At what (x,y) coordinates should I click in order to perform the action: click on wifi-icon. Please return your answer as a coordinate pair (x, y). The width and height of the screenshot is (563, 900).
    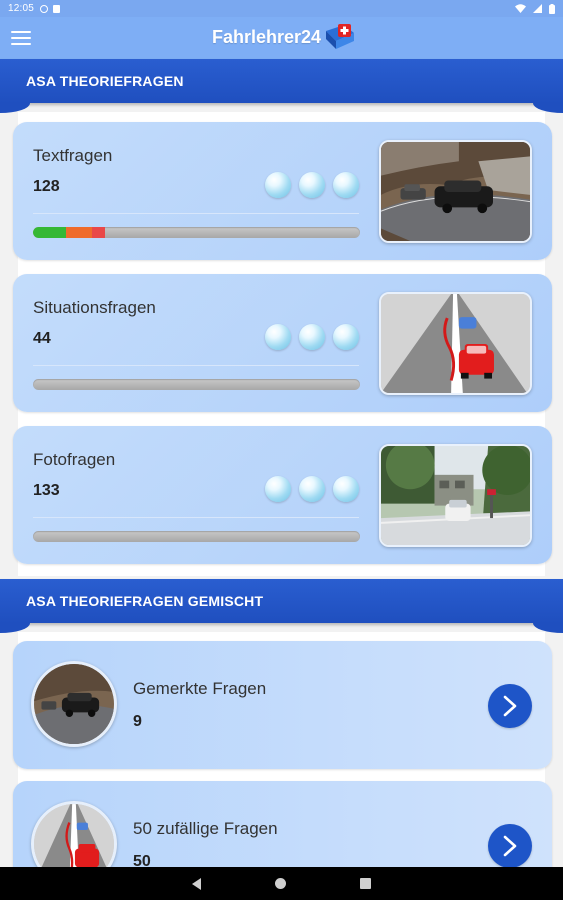
    Looking at the image, I should click on (520, 8).